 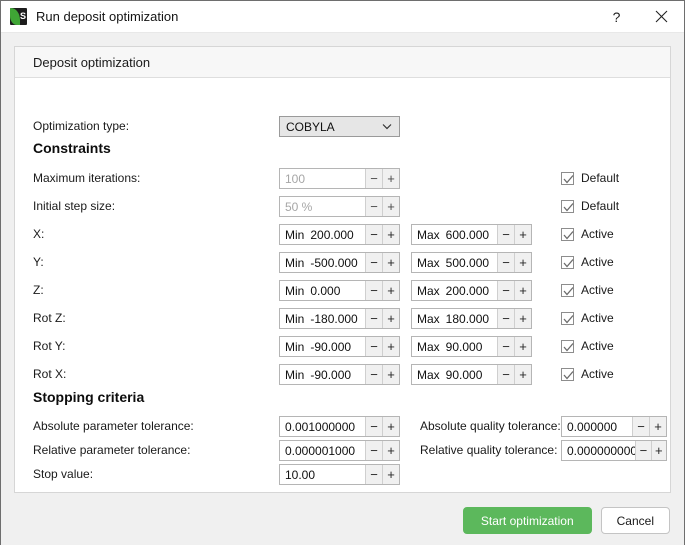 What do you see at coordinates (522, 346) in the screenshot?
I see `constraint-6-max-increment-button: +` at bounding box center [522, 346].